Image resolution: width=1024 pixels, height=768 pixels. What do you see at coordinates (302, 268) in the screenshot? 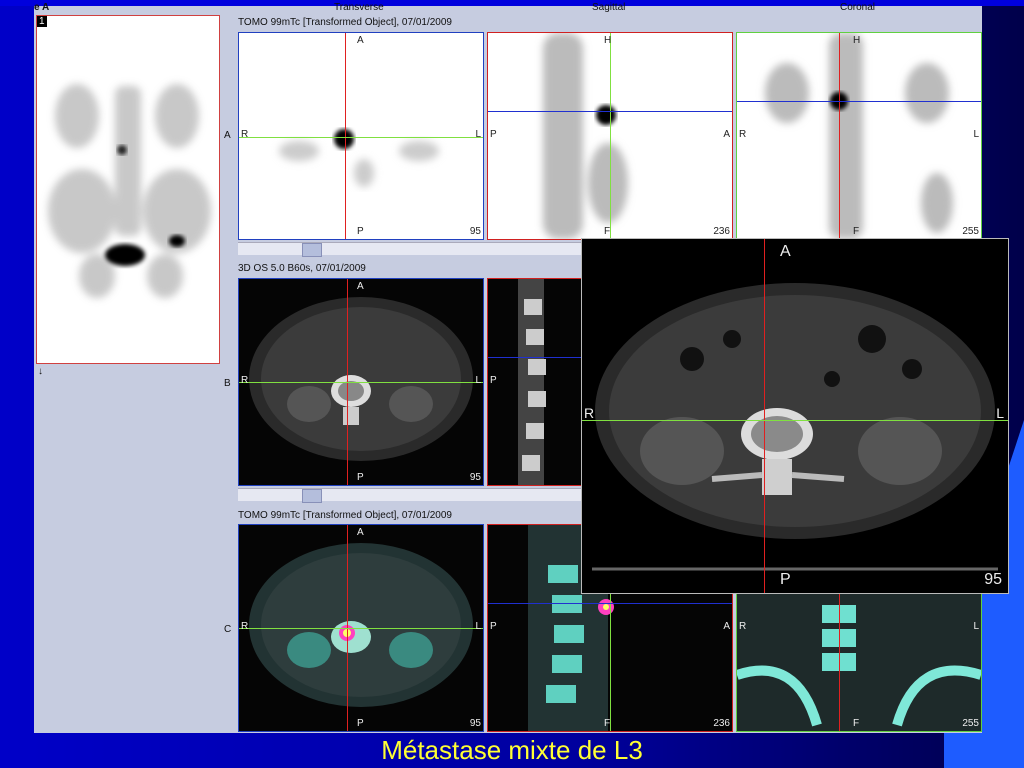
I see `row-b-title: 3D OS 5.0 B60s, 07/01/2009` at bounding box center [302, 268].